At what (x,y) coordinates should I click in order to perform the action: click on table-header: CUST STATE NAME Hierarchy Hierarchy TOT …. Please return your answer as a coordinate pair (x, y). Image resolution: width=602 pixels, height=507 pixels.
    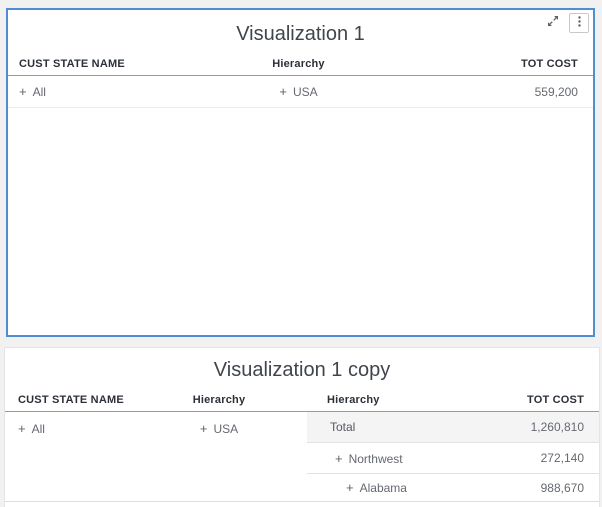
    Looking at the image, I should click on (302, 400).